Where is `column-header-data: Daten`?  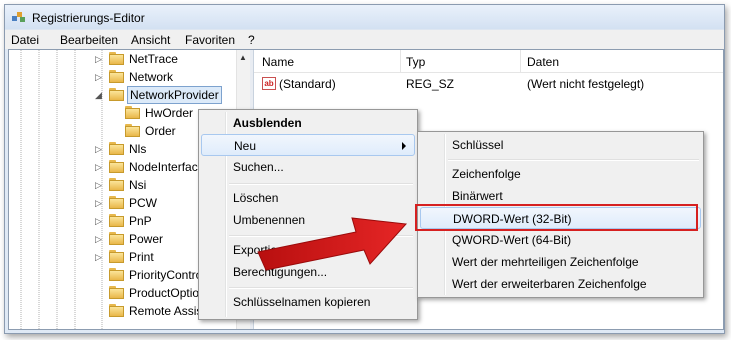
column-header-data: Daten is located at coordinates (543, 62).